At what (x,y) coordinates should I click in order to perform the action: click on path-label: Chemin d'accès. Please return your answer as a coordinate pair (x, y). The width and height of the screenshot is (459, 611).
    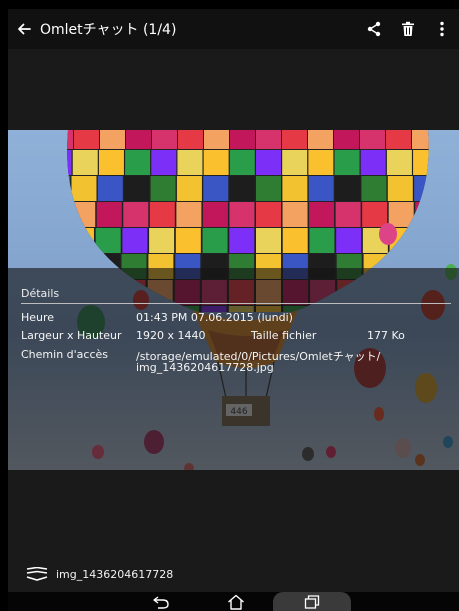
    Looking at the image, I should click on (65, 354).